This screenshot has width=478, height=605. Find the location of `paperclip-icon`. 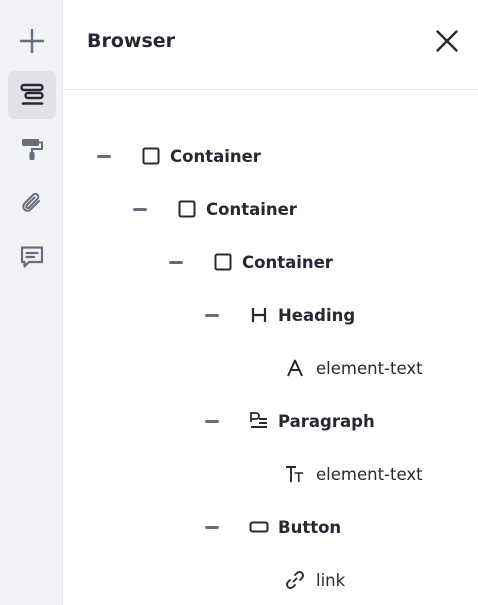

paperclip-icon is located at coordinates (31, 202).